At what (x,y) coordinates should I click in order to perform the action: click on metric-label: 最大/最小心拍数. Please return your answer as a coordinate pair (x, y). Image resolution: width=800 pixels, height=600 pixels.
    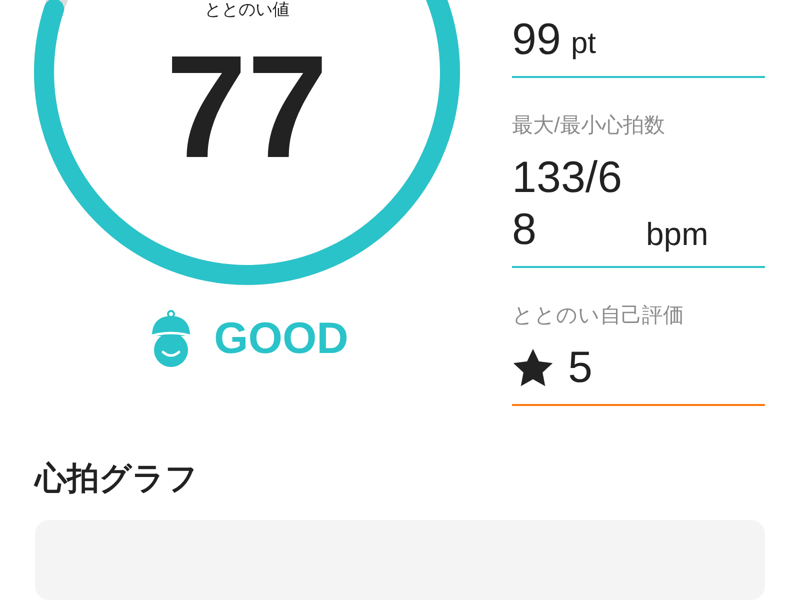
    Looking at the image, I should click on (589, 126).